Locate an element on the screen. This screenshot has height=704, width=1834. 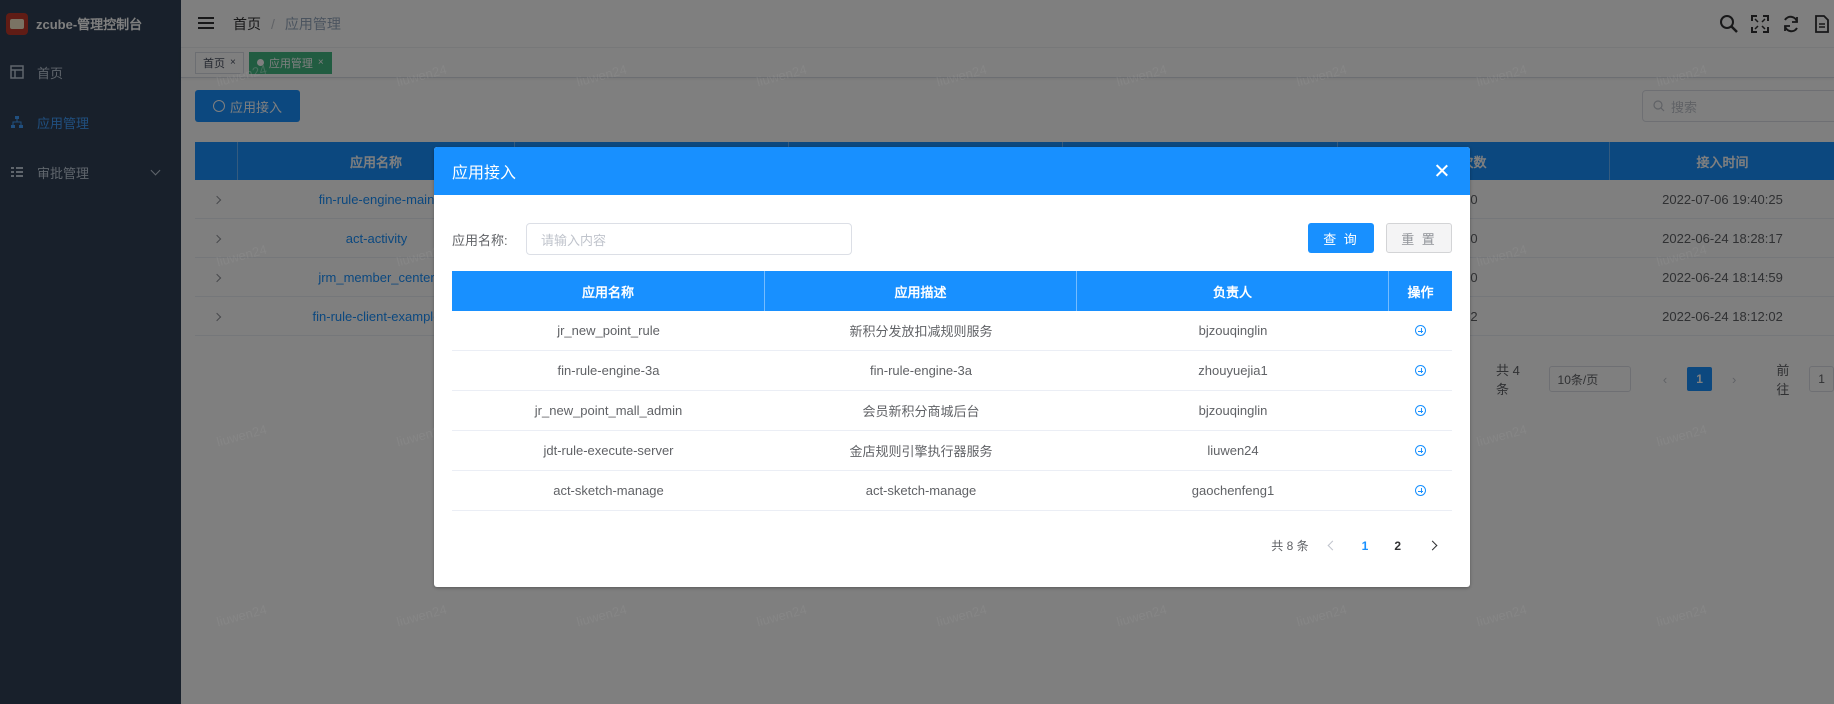
page-number-2: 2 is located at coordinates (1397, 546).